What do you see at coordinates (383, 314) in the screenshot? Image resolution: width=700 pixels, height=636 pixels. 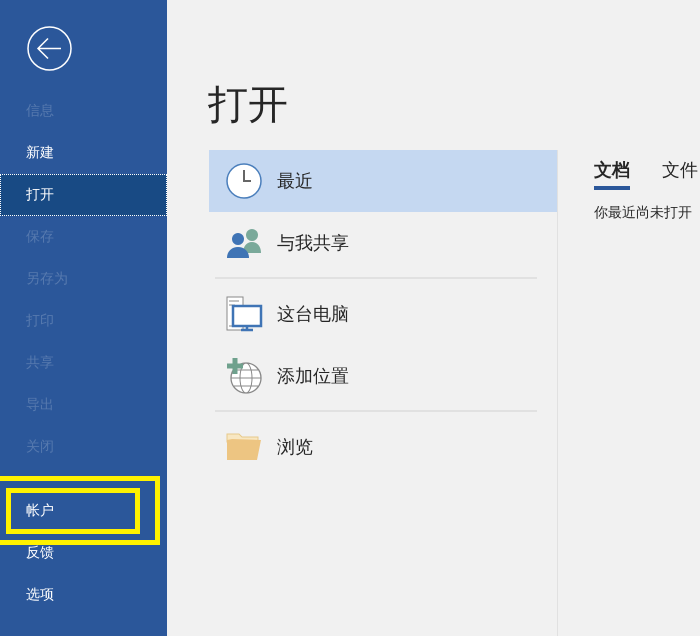 I see `place-item: 这台电脑` at bounding box center [383, 314].